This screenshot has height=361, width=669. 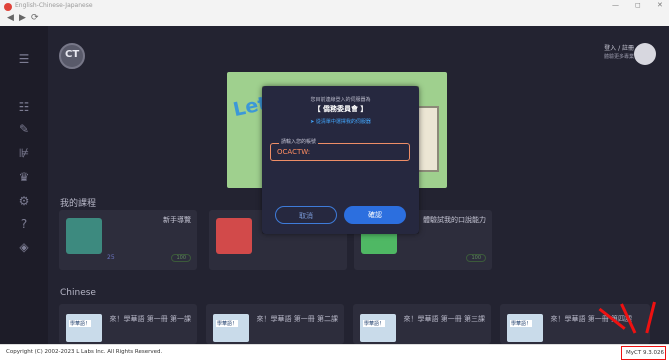 I want to click on version-highlight: MyCT 9.3.026, so click(x=643, y=353).